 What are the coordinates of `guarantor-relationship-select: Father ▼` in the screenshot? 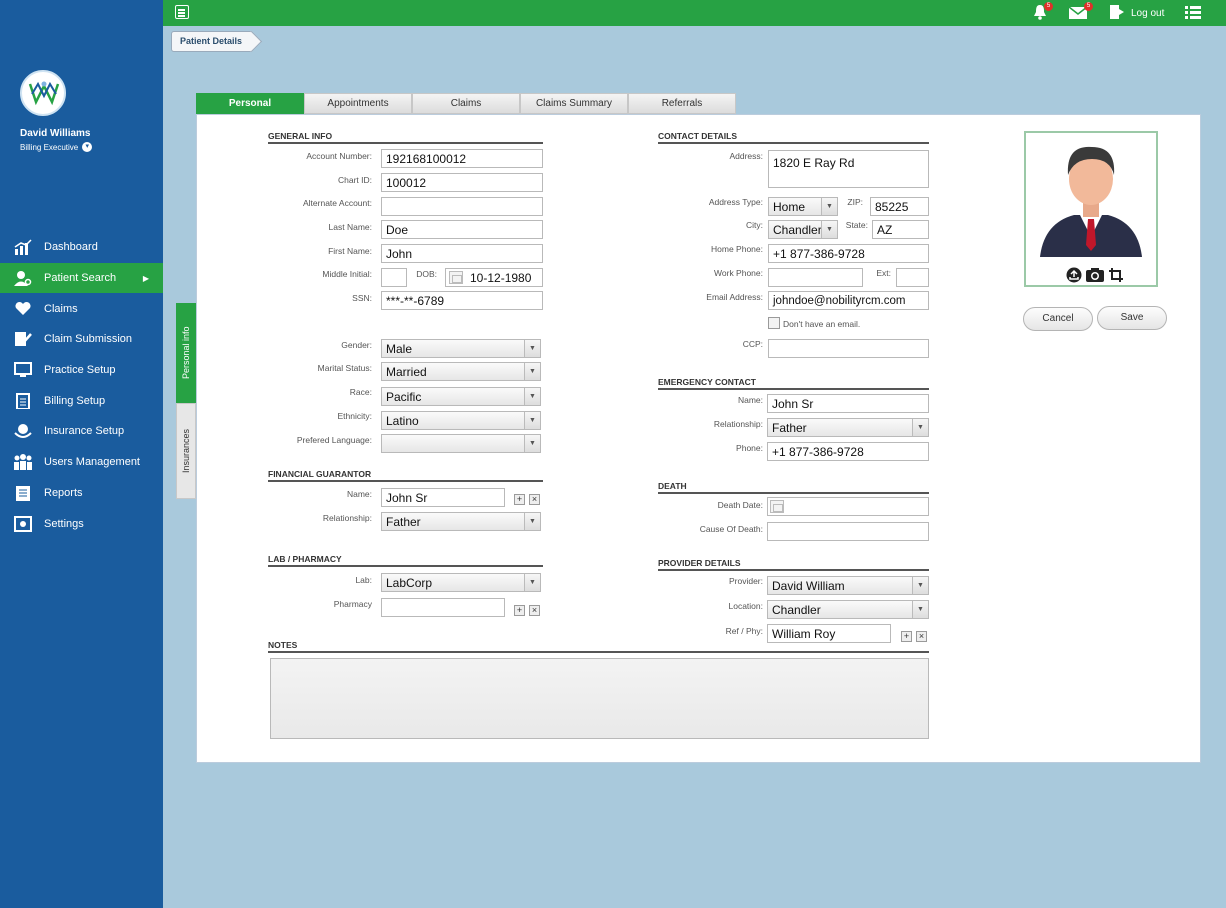 It's located at (461, 521).